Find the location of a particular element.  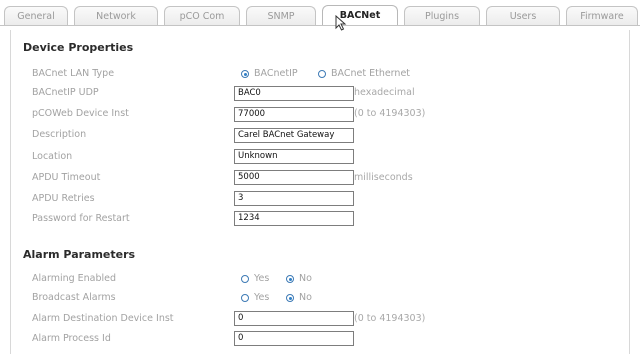

tab-snmp: SNMP is located at coordinates (281, 15).